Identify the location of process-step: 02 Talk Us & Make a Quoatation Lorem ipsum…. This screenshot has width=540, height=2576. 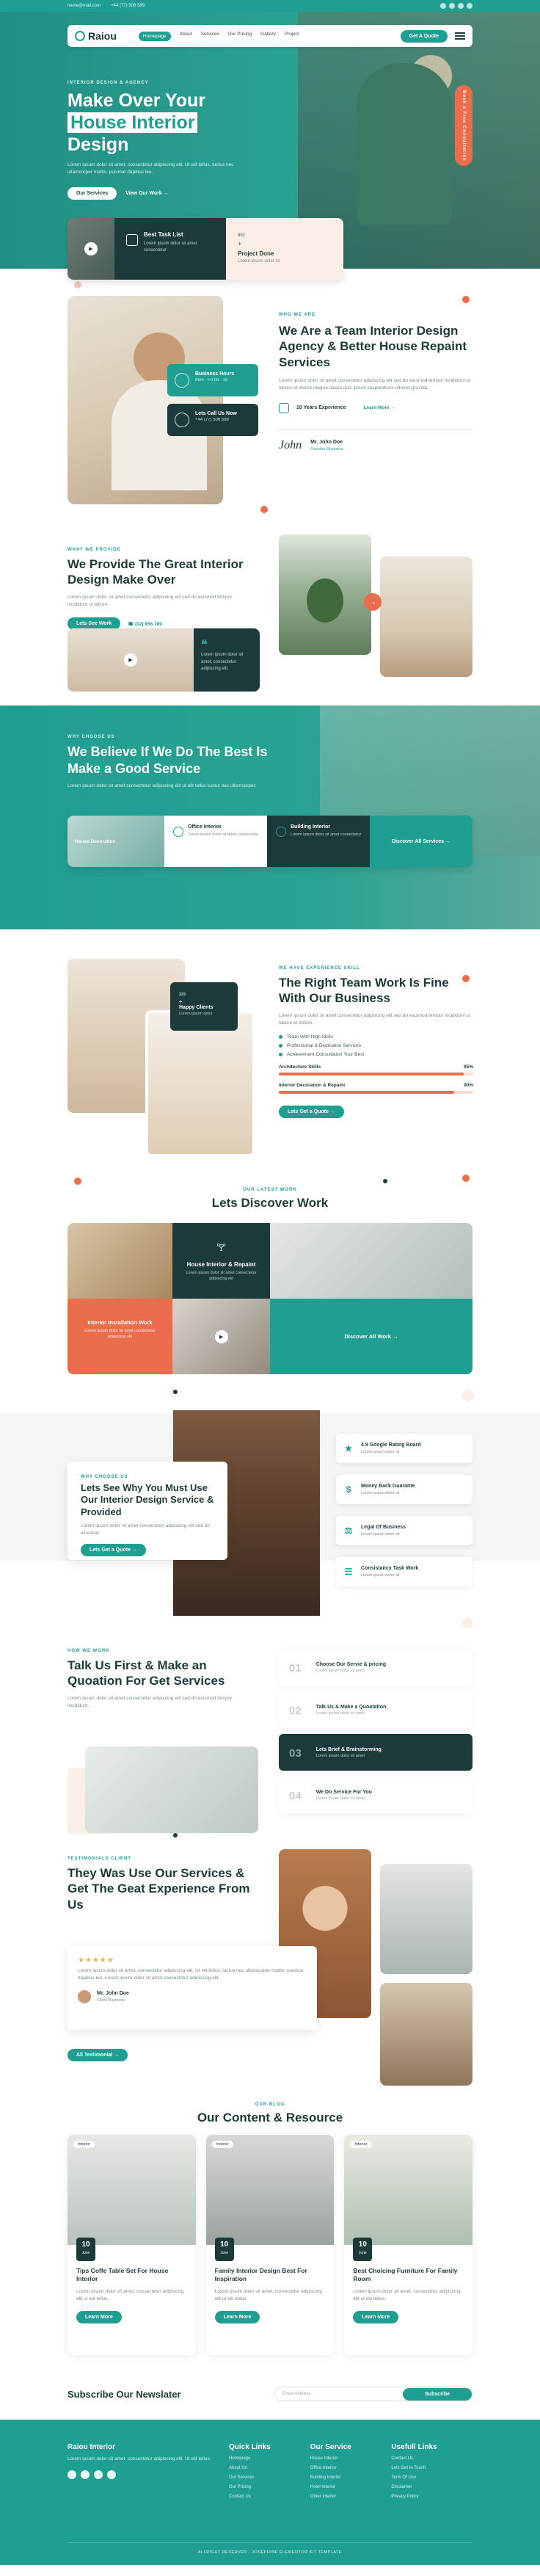
(375, 1710).